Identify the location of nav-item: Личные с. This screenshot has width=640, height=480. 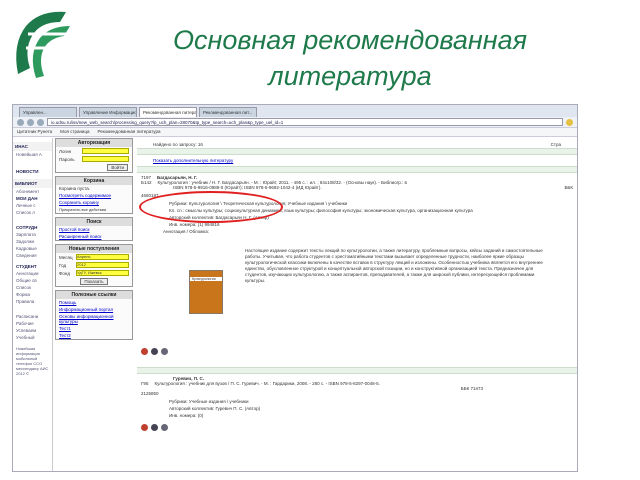
(32, 205).